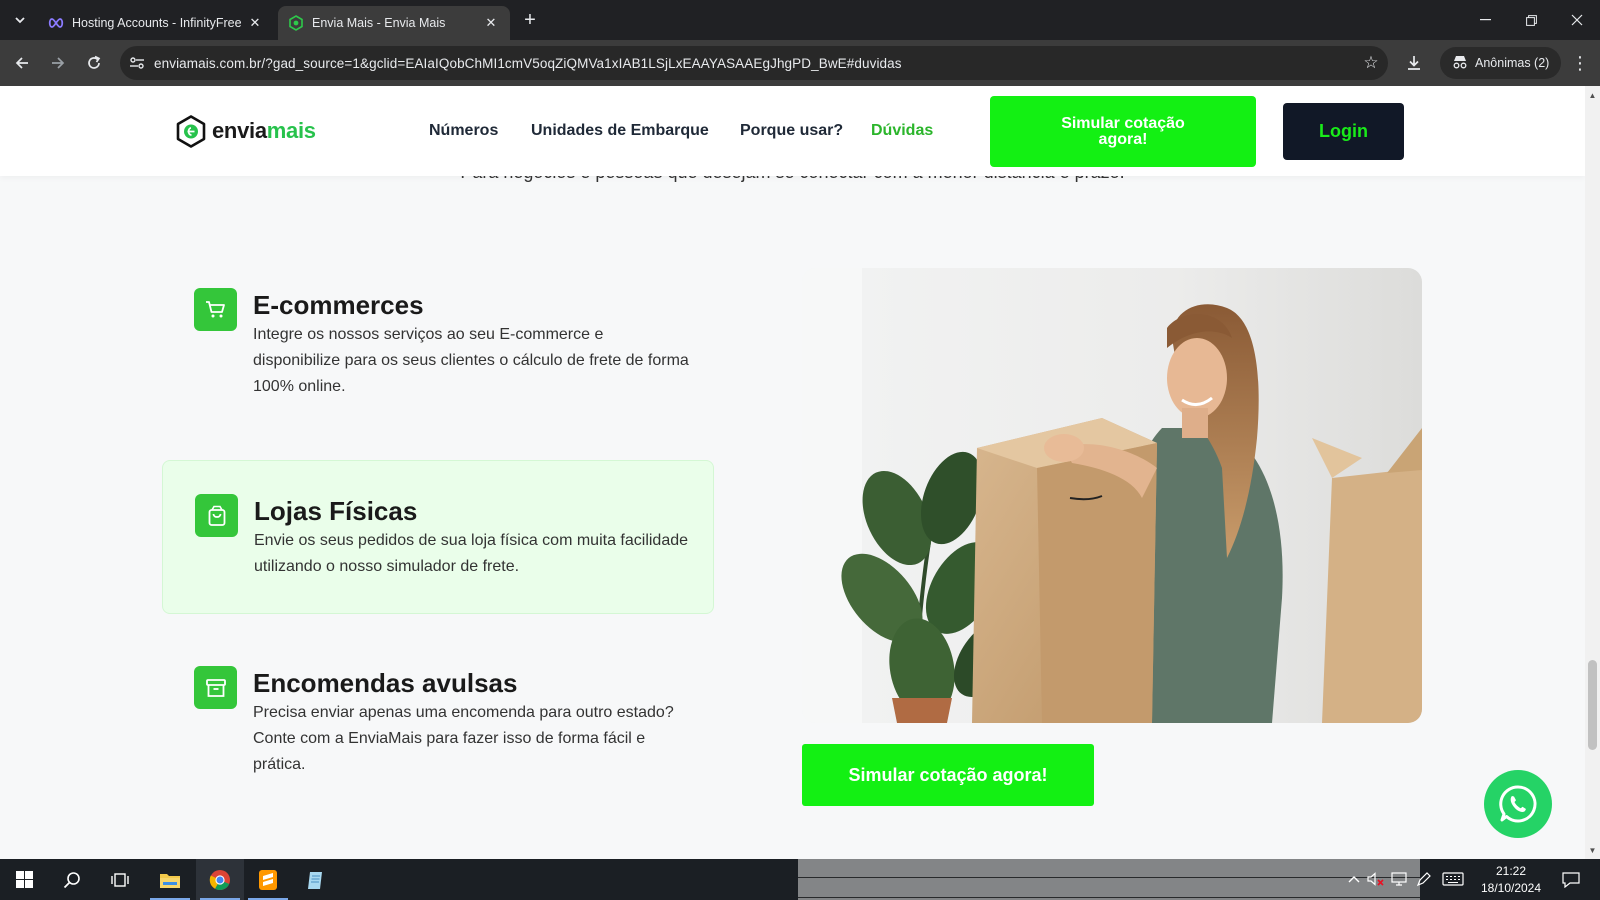  What do you see at coordinates (220, 879) in the screenshot?
I see `chrome-icon` at bounding box center [220, 879].